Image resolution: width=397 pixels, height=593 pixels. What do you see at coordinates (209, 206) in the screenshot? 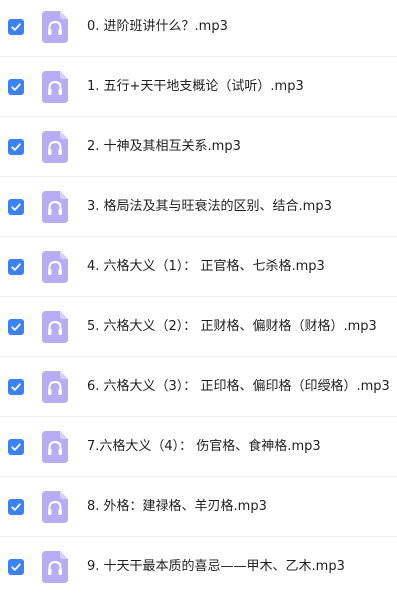
I see `file-name: 3. 格局法及其与旺衰法的区别、结合.mp3` at bounding box center [209, 206].